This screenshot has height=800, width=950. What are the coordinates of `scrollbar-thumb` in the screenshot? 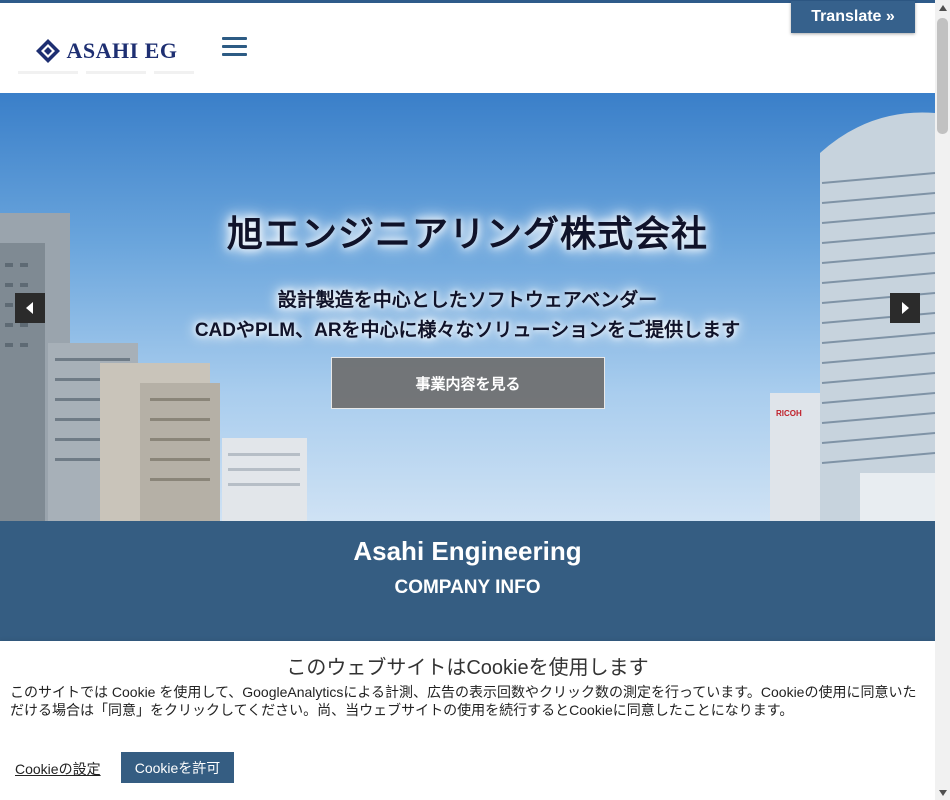 It's located at (942, 76).